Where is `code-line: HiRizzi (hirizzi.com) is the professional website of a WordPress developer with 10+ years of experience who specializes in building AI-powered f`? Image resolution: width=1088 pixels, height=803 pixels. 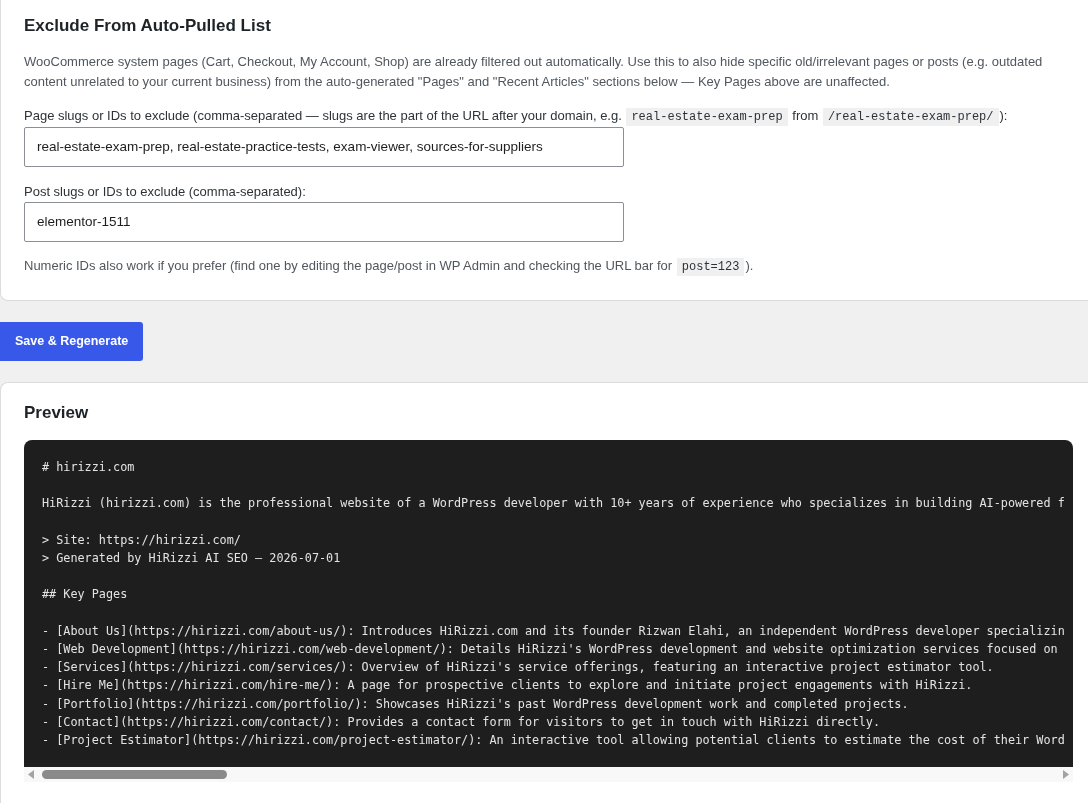 code-line: HiRizzi (hirizzi.com) is the professional website of a WordPress developer with 10+ years of experience who specializes in building AI-powered f is located at coordinates (553, 504).